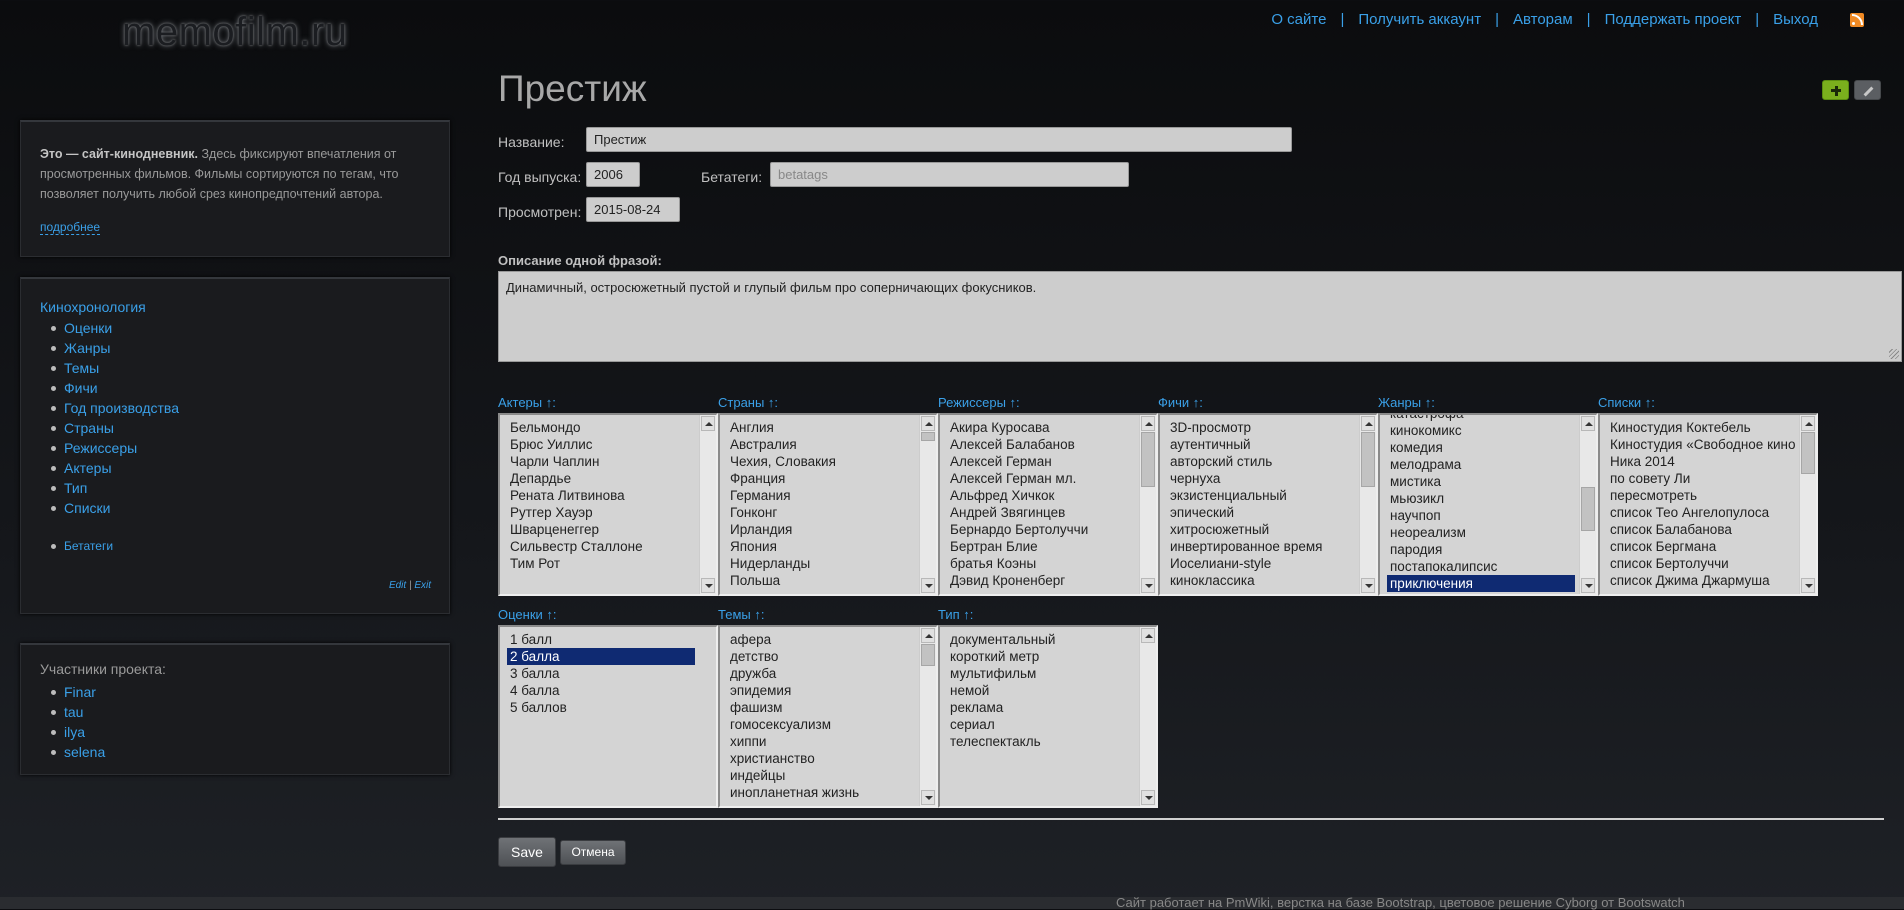 The image size is (1904, 910). Describe the element at coordinates (1701, 512) in the screenshot. I see `list-option: список Тео Ангелопулоса` at that location.